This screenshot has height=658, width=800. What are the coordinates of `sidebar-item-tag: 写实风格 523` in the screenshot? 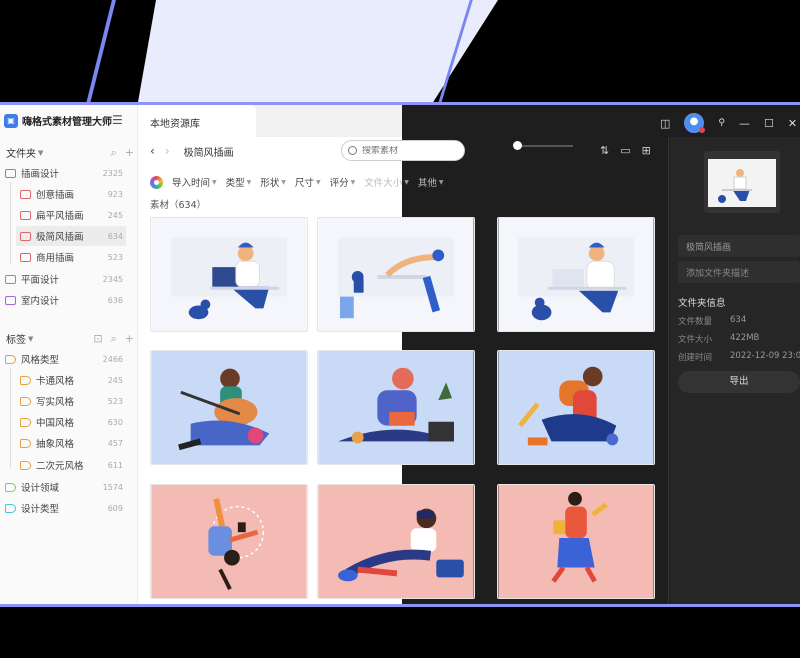 It's located at (71, 401).